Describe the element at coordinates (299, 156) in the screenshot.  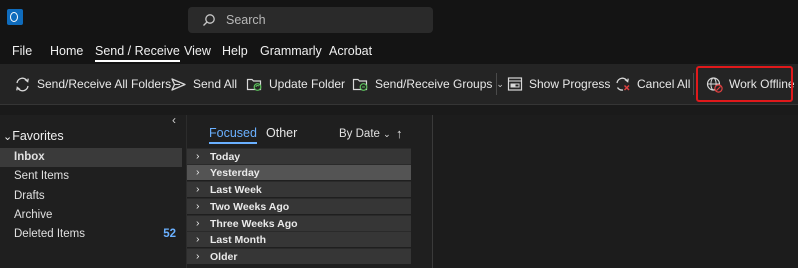
I see `list-group-header: › Today` at that location.